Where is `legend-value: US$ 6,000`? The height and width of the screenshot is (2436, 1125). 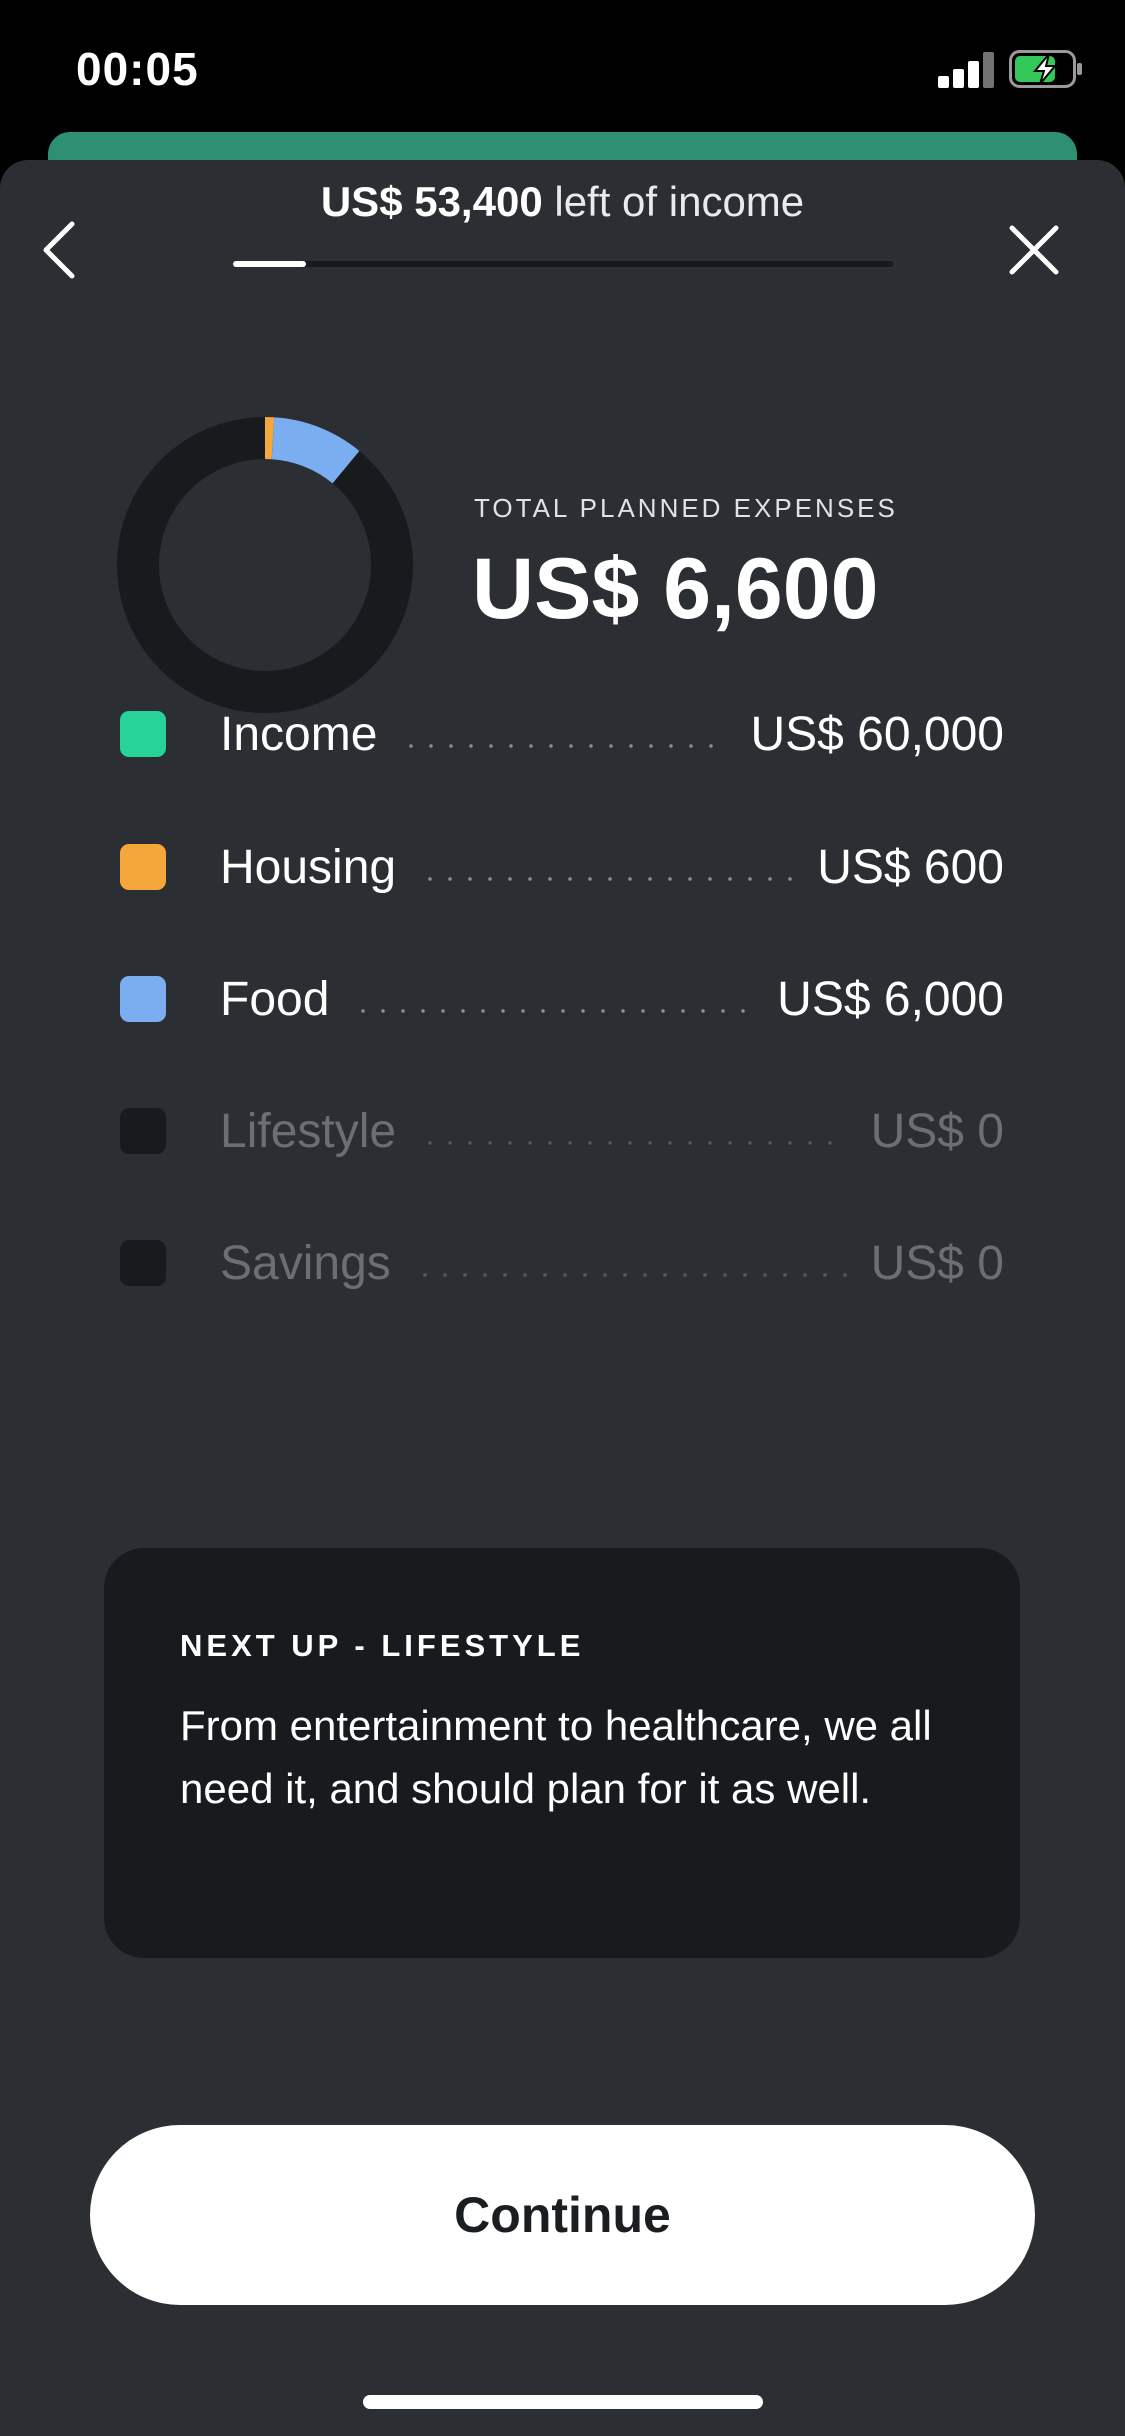
legend-value: US$ 6,000 is located at coordinates (890, 999).